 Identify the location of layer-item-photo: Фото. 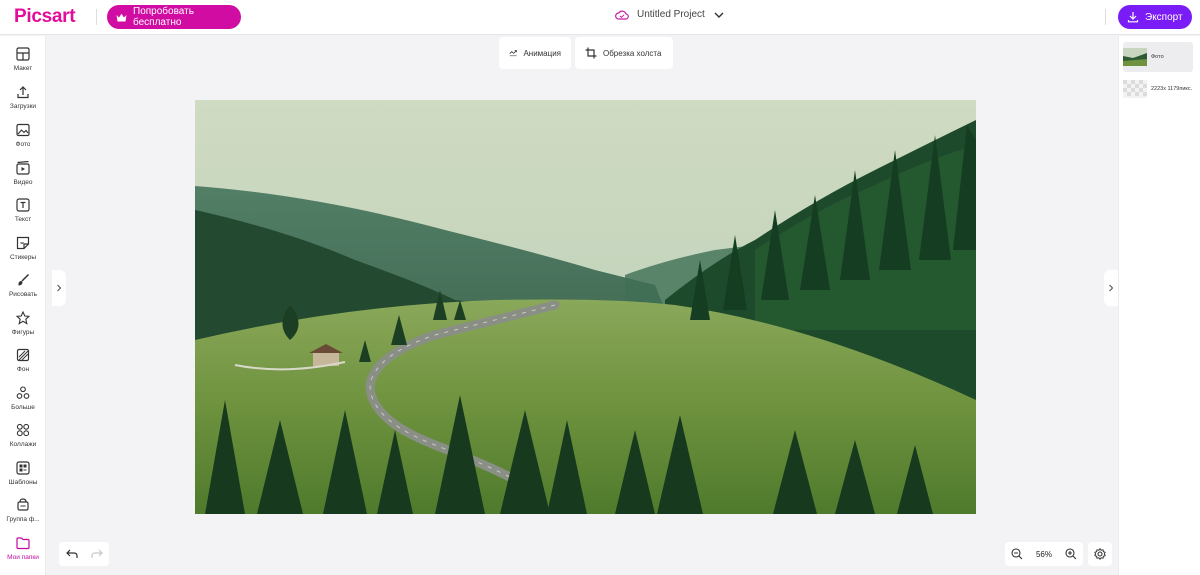
(1158, 57).